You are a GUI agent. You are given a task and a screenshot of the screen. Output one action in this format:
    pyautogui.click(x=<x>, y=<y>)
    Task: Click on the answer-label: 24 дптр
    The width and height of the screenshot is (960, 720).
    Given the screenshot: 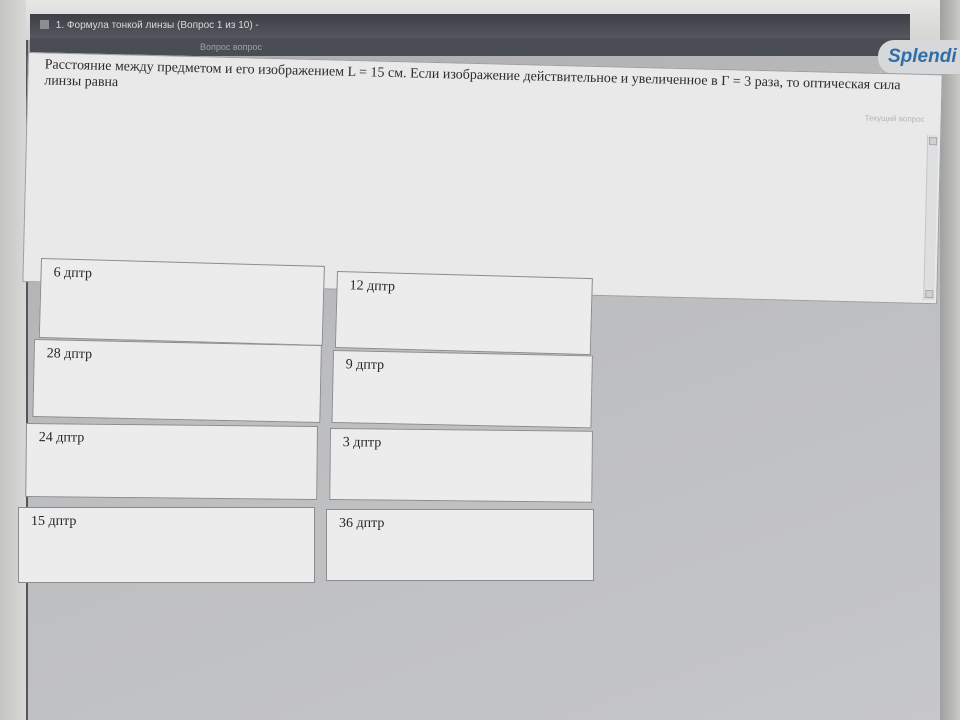 What is the action you would take?
    pyautogui.click(x=61, y=438)
    